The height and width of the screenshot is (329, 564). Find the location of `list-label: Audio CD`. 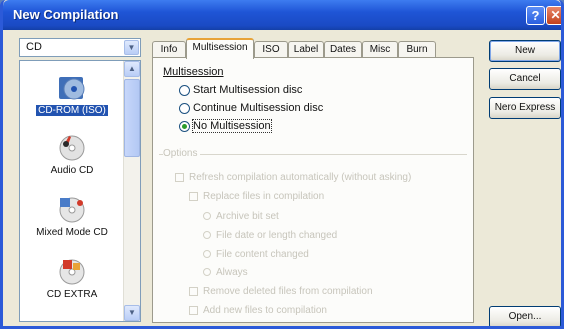

list-label: Audio CD is located at coordinates (72, 170).